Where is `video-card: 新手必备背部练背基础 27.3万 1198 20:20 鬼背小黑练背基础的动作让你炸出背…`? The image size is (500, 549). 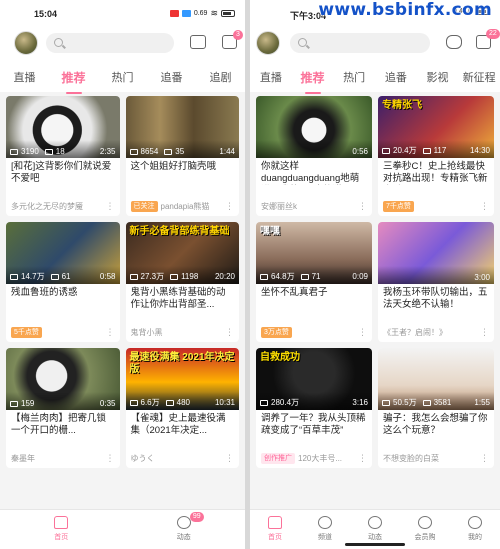
video-card: 新手必备背部练背基础 27.3万 1198 20:20 鬼背小黑练背基础的动作让你炸出背… is located at coordinates (182, 282).